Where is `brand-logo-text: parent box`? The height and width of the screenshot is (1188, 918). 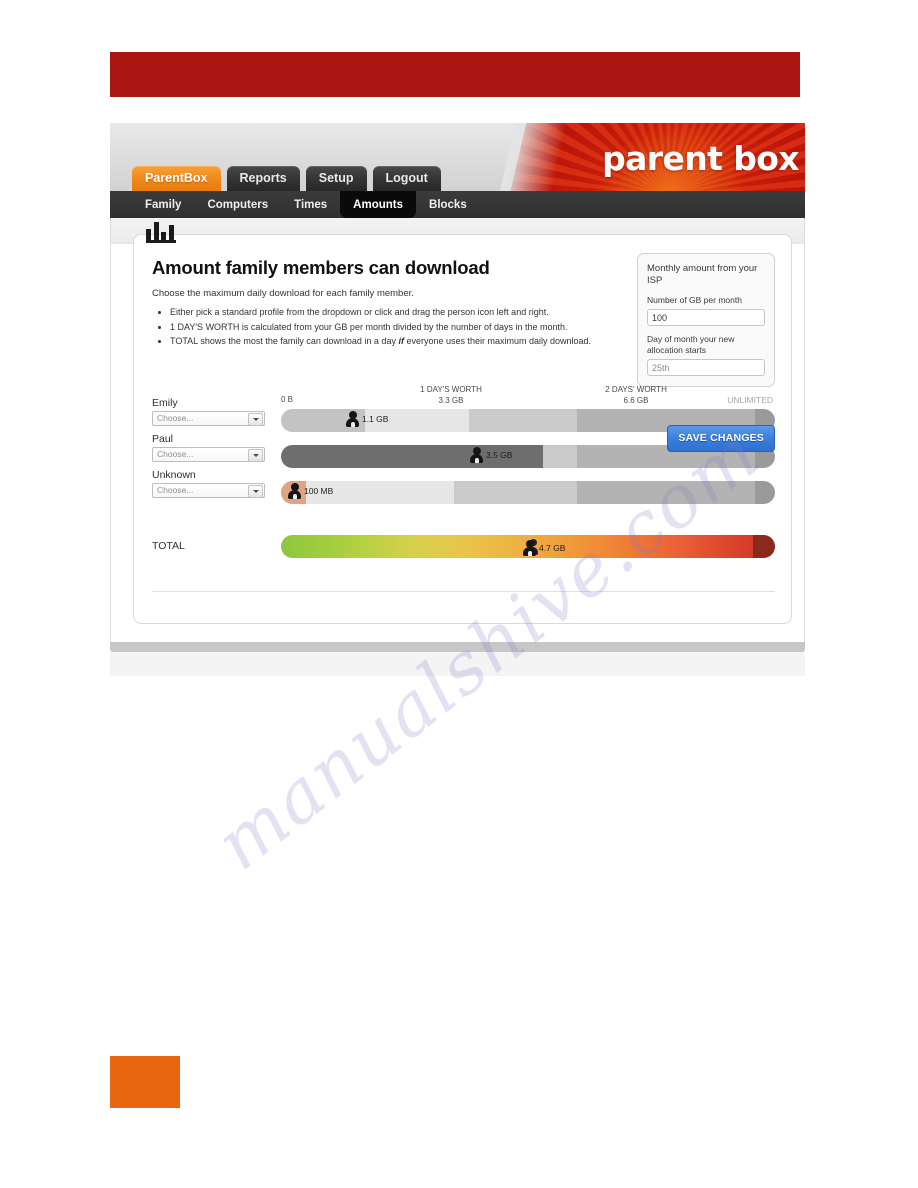 brand-logo-text: parent box is located at coordinates (700, 158).